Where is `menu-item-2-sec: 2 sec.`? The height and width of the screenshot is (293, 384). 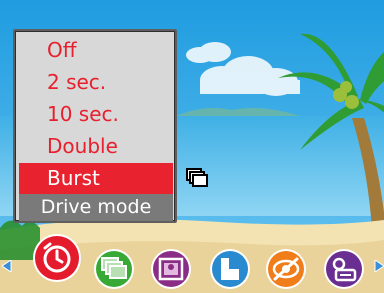 menu-item-2-sec: 2 sec. is located at coordinates (96, 82).